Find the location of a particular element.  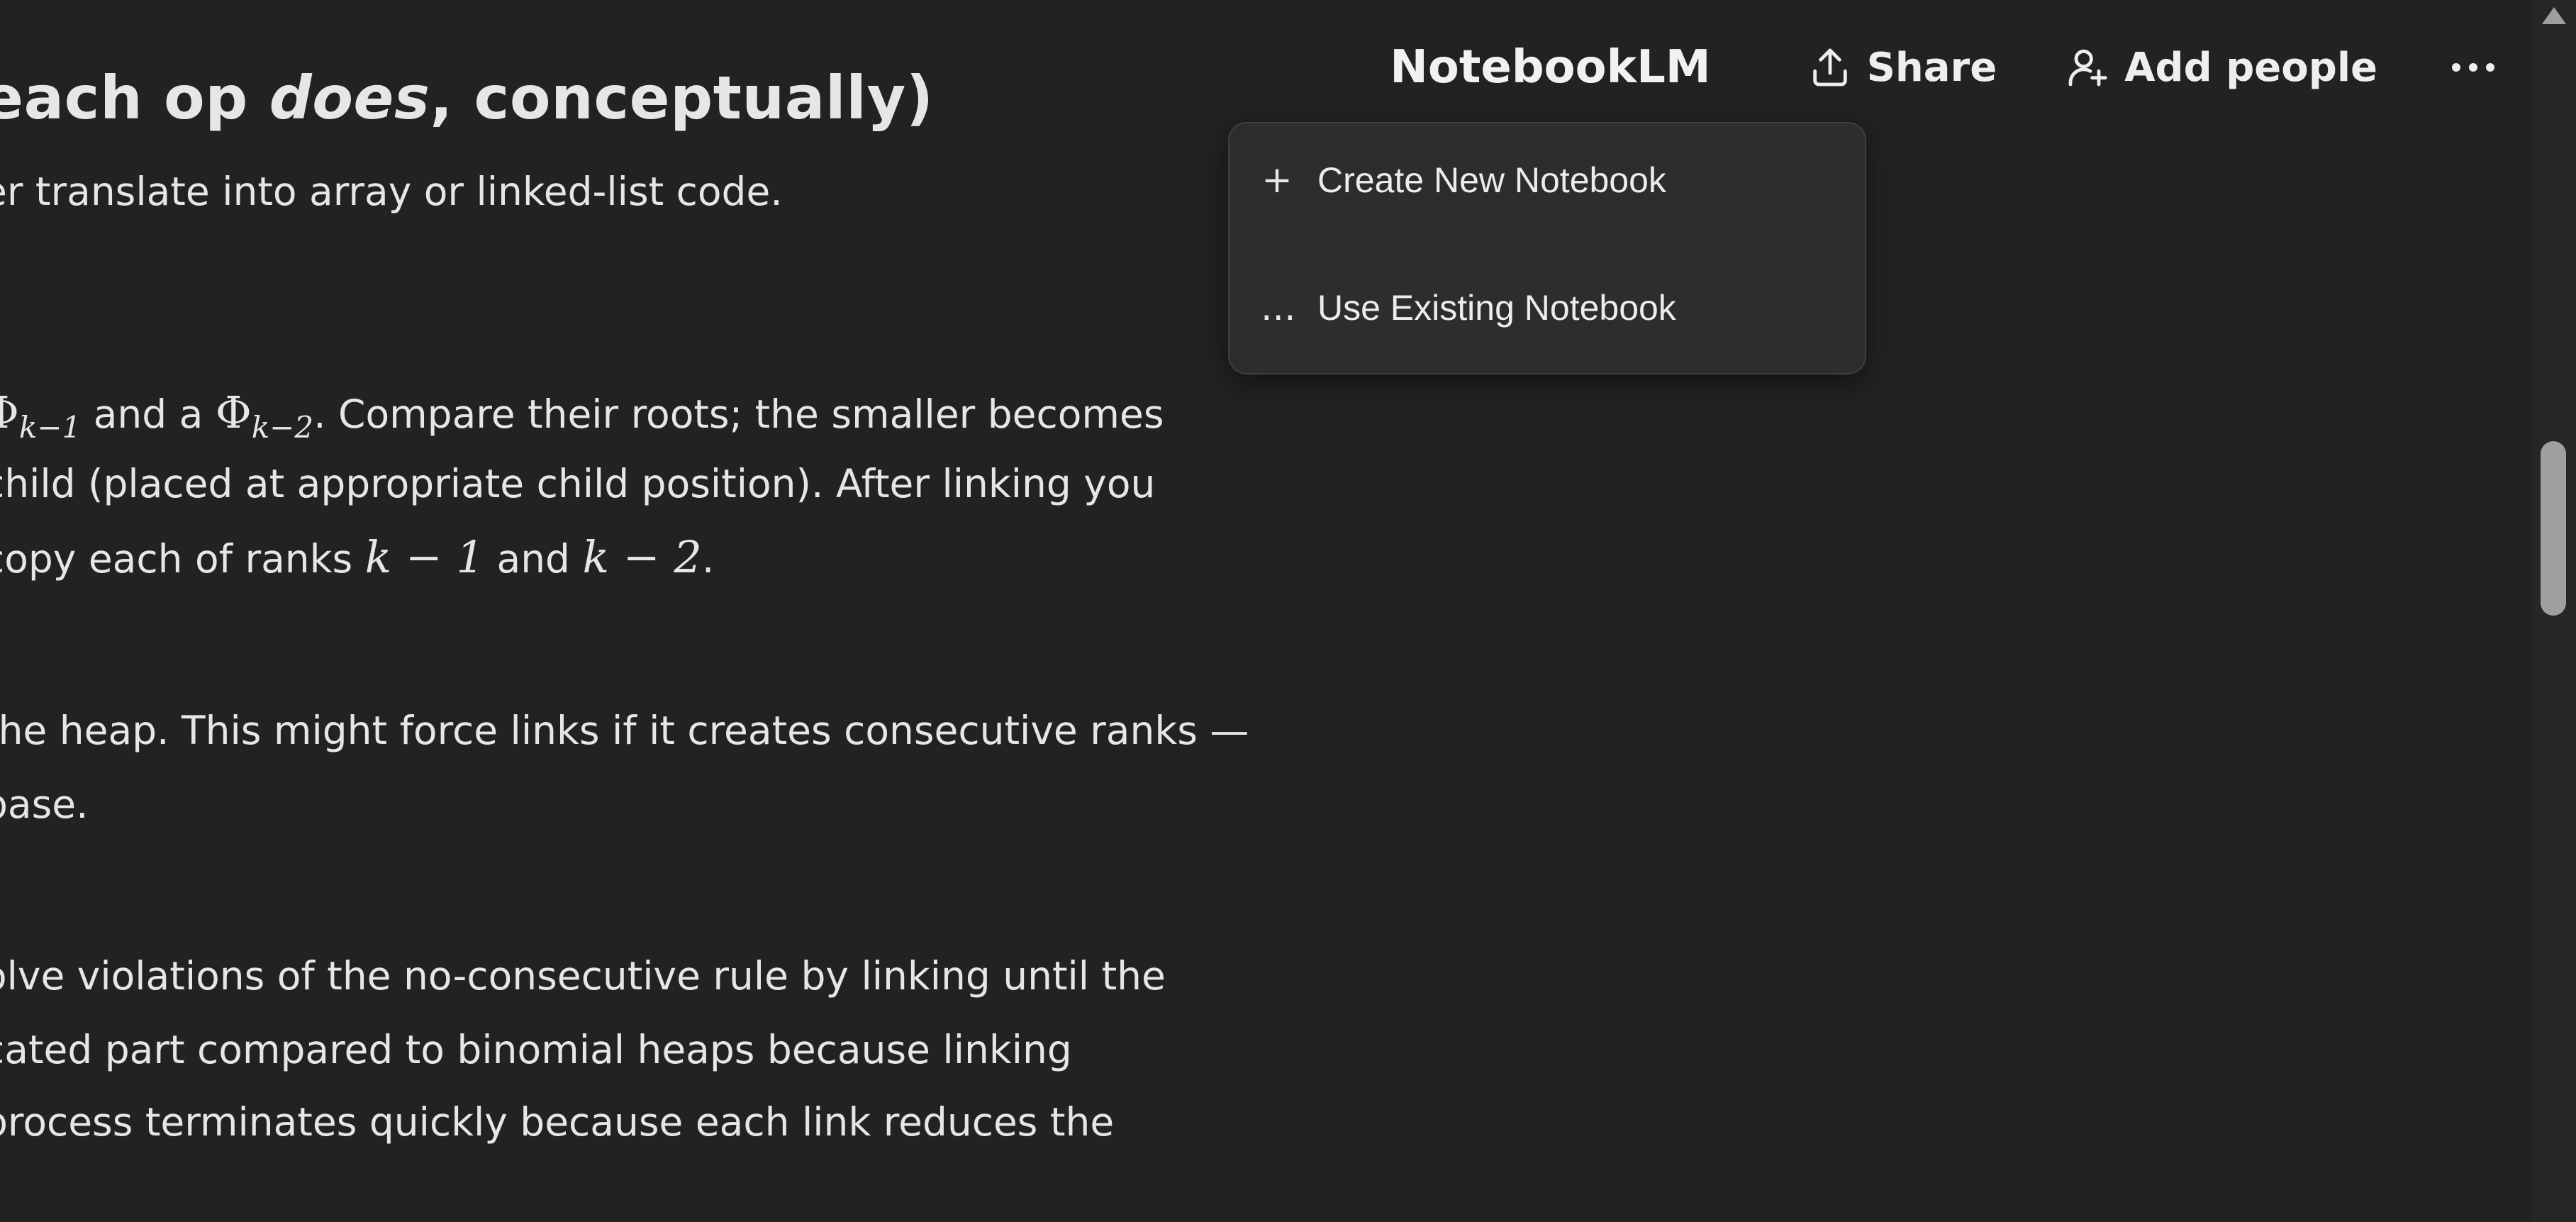

menu-item-create-new-notebook: + Create New Notebook is located at coordinates (1545, 180).